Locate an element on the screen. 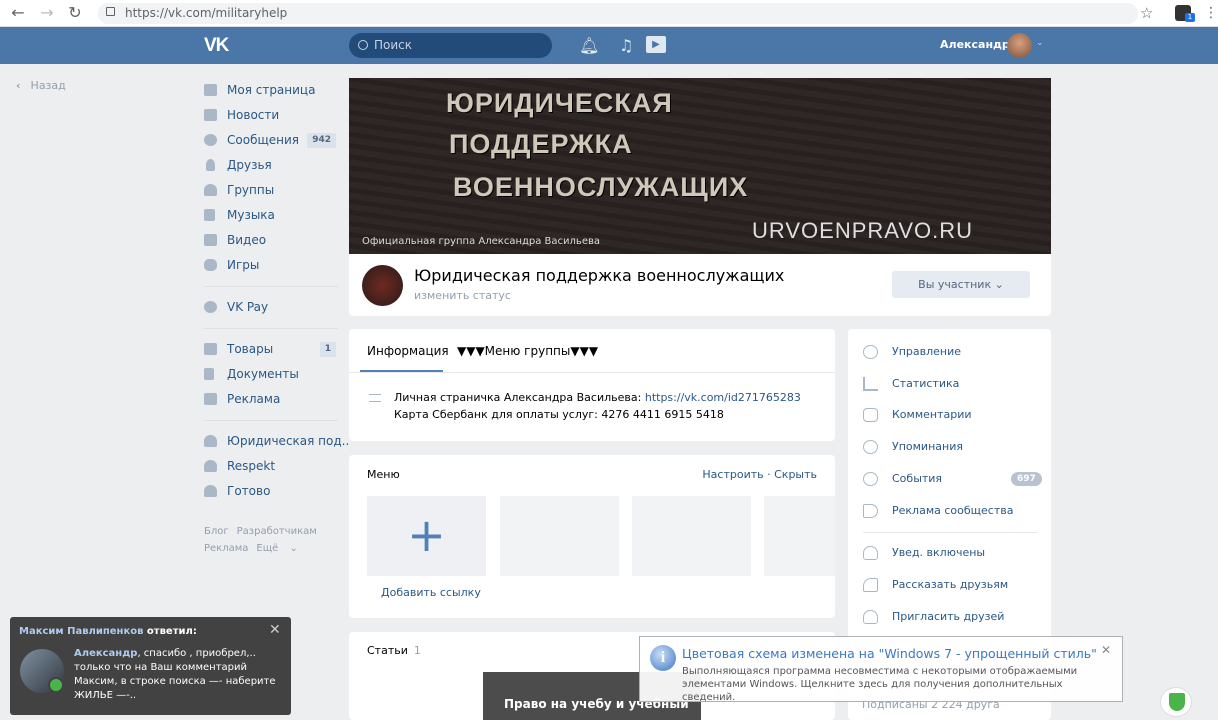 The height and width of the screenshot is (720, 1218). cover-site-text: URVOENPRAVO.RU is located at coordinates (863, 230).